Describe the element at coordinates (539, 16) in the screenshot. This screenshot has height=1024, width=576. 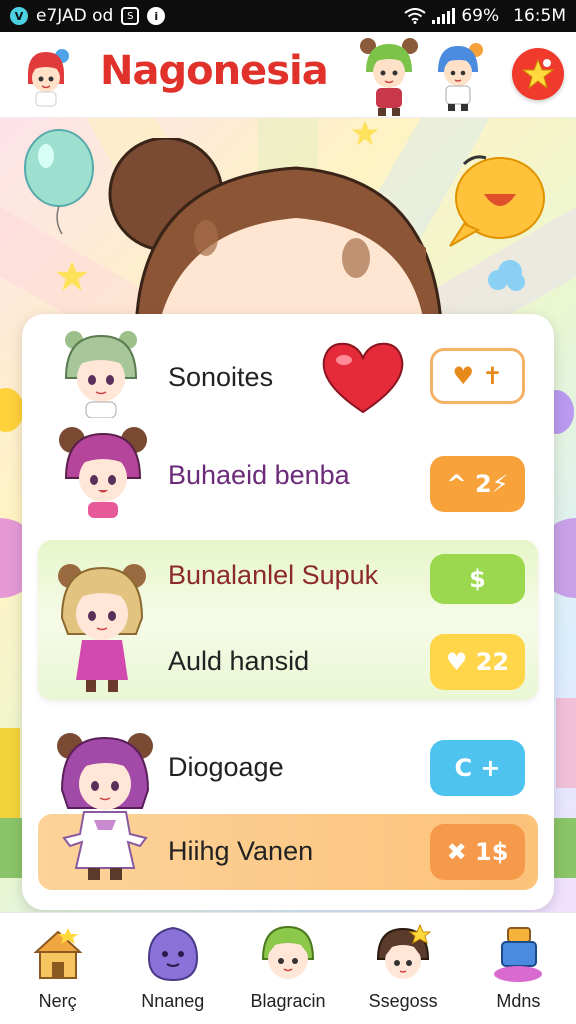
I see `status-time: 16:5M` at that location.